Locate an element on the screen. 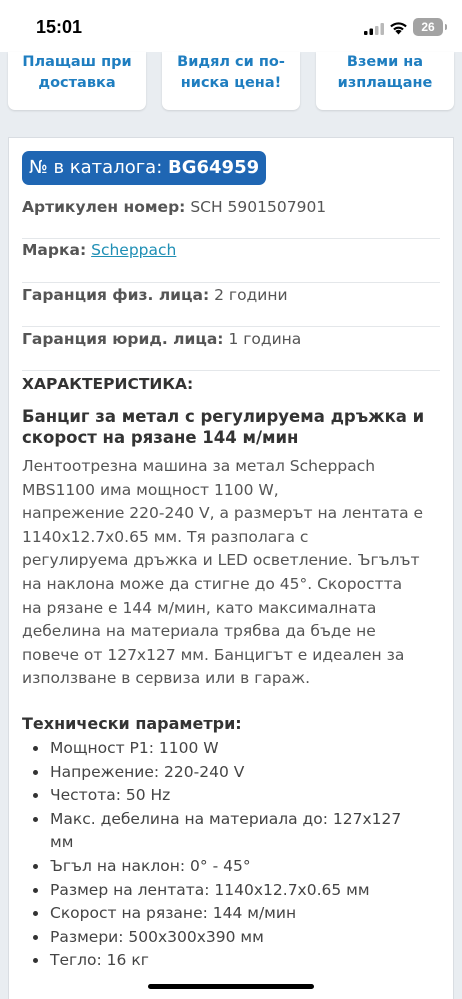  spec-text: Размери: 500x300x390 мм is located at coordinates (157, 936).